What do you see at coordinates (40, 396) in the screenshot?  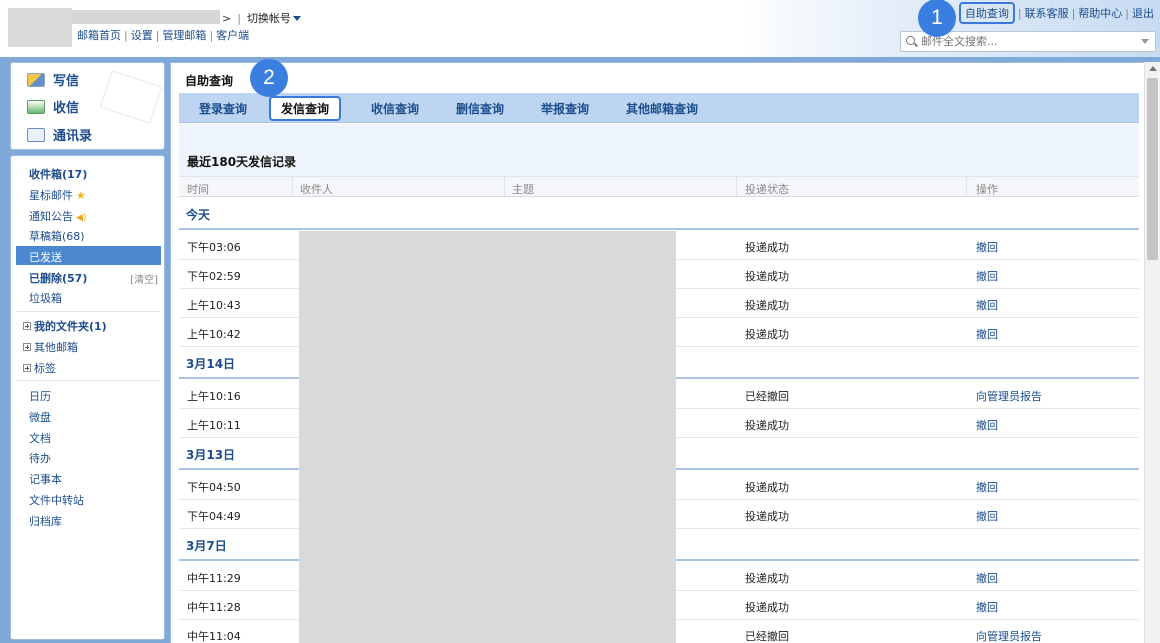 I see `app-calendar: 日历` at bounding box center [40, 396].